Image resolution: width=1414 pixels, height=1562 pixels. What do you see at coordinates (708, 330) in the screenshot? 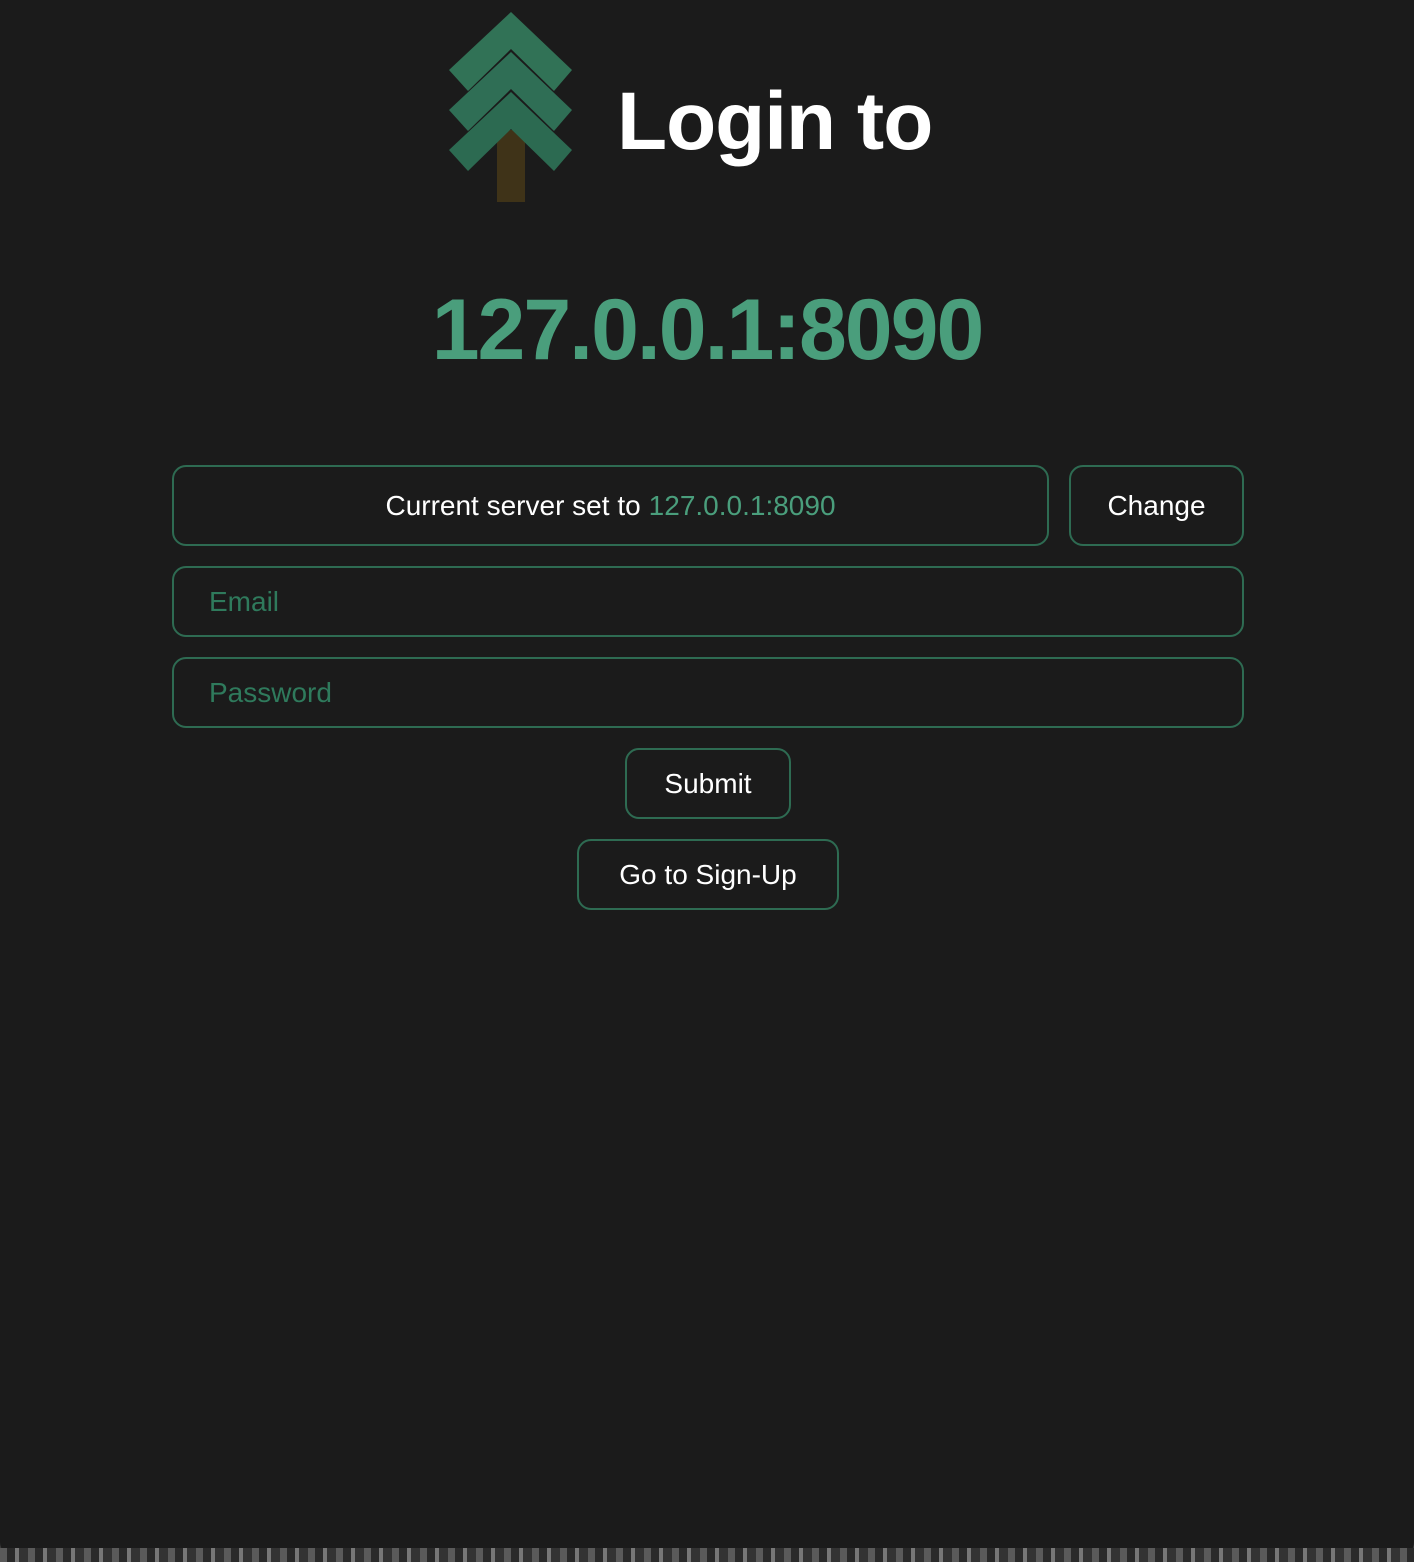
I see `server-address-heading: 127.0.0.1:8090` at bounding box center [708, 330].